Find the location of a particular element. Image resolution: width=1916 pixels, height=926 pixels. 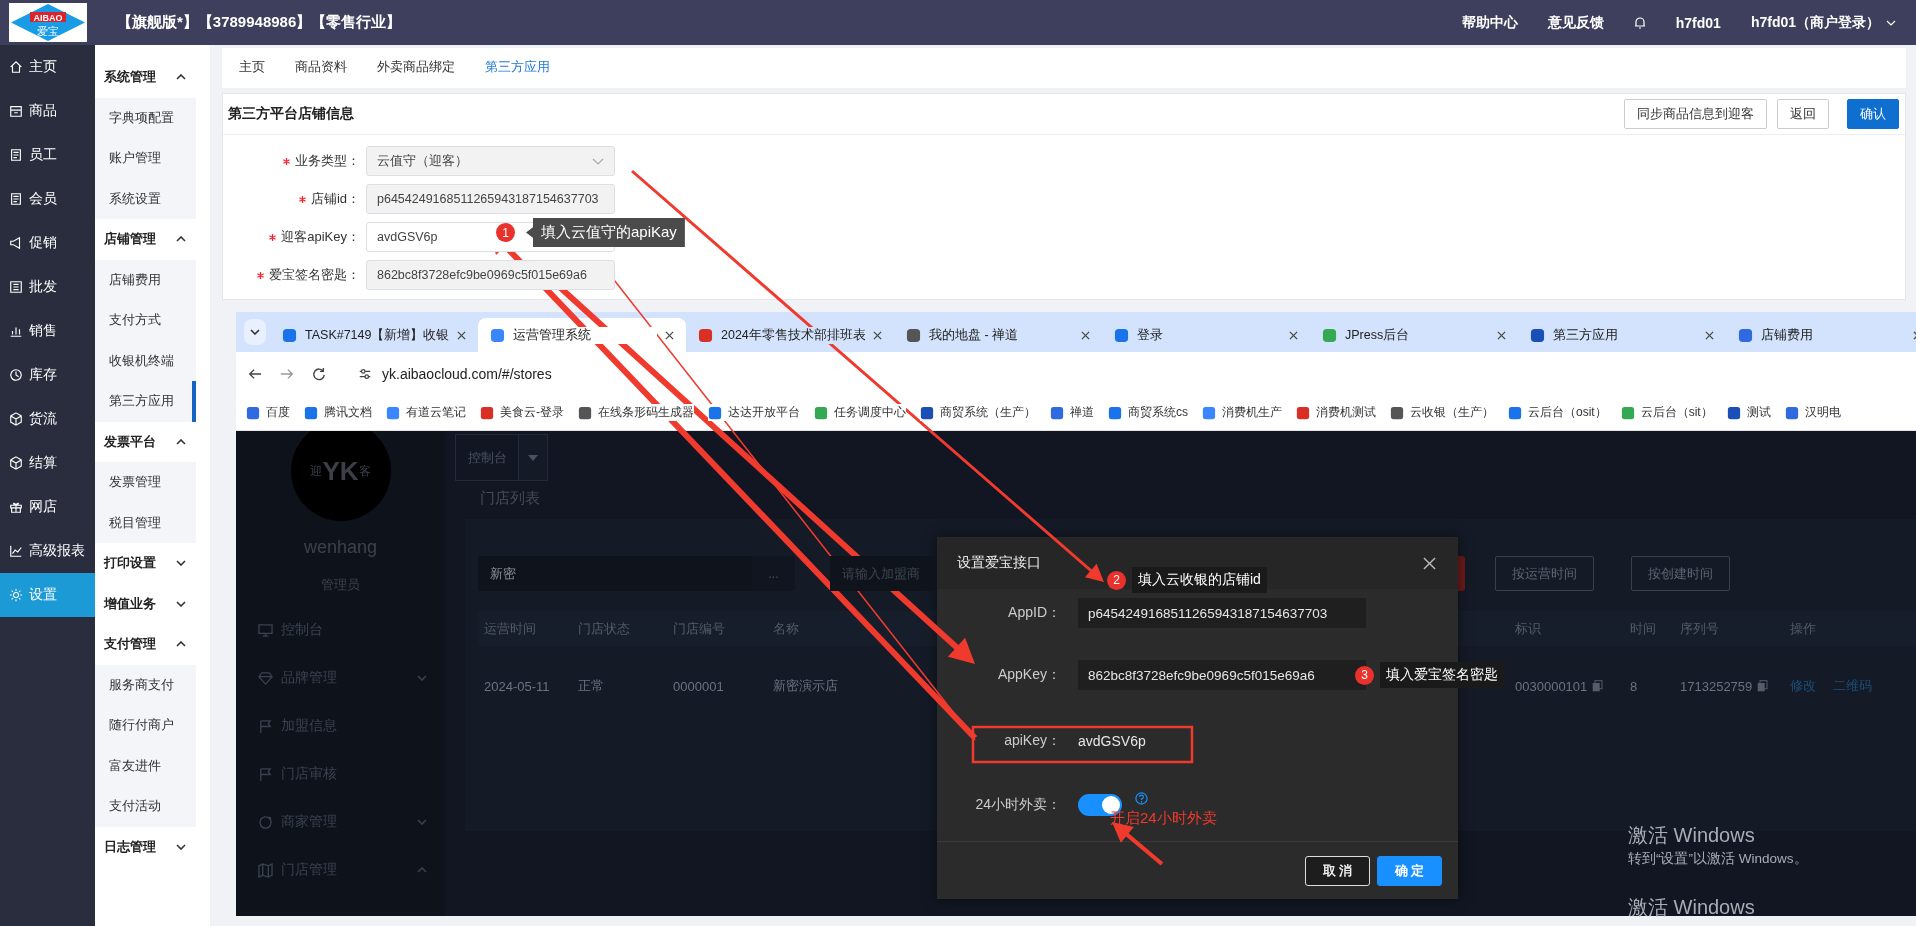

table-cell: 0030000101 is located at coordinates (1551, 686).